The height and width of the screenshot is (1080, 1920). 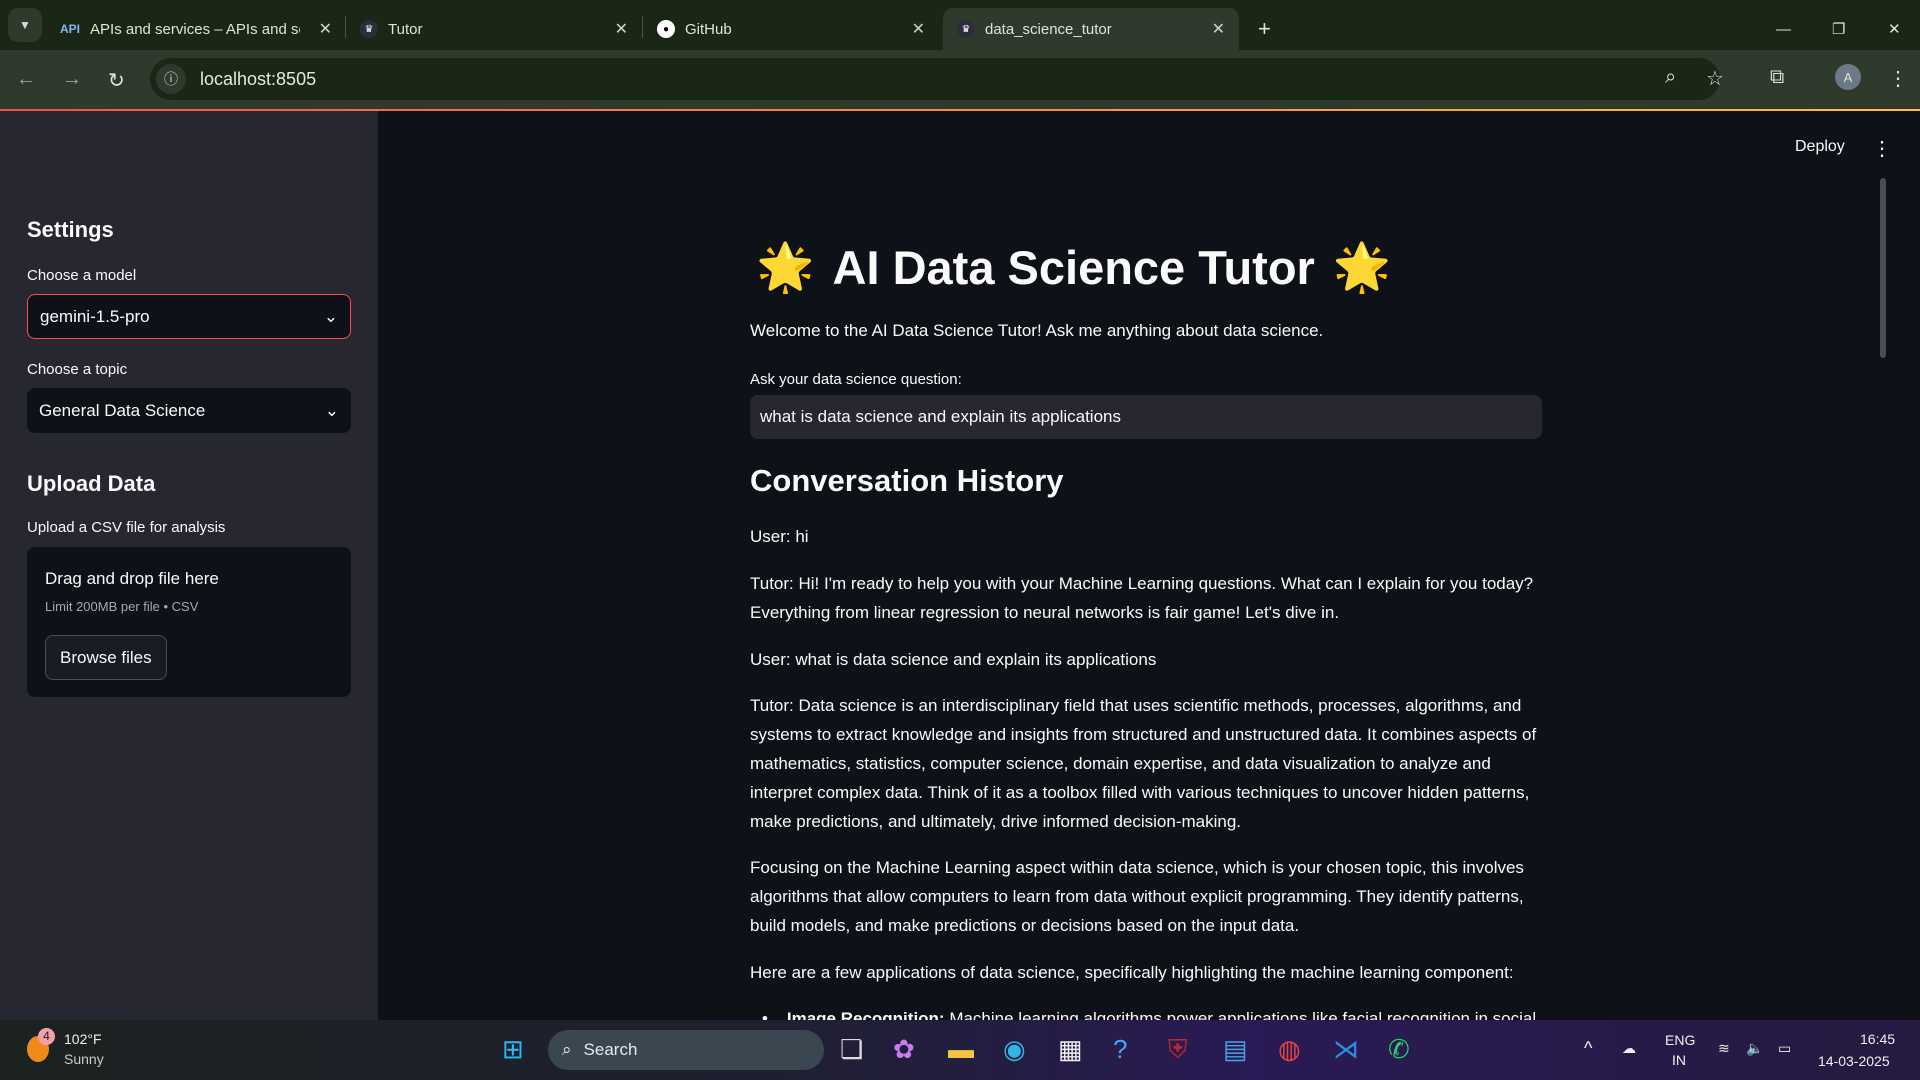 I want to click on onedrive-icon: ☁, so click(x=1629, y=1048).